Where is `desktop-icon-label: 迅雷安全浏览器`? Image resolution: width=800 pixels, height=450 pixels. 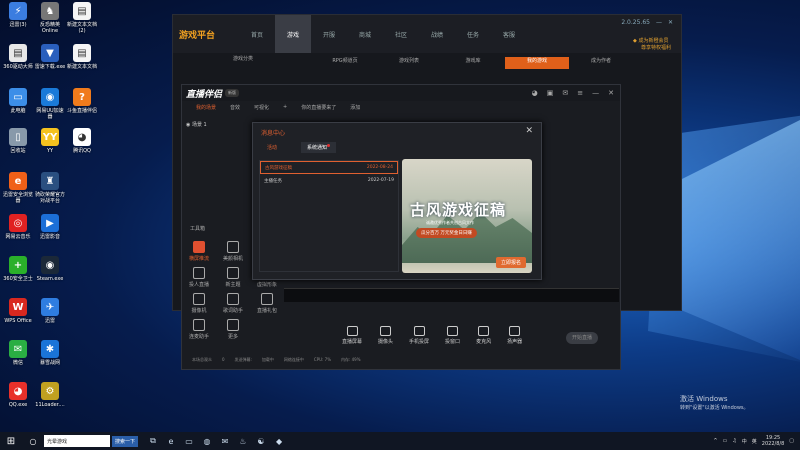
desktop-icon-label: 迅雷安全浏览器 is located at coordinates (17, 198).